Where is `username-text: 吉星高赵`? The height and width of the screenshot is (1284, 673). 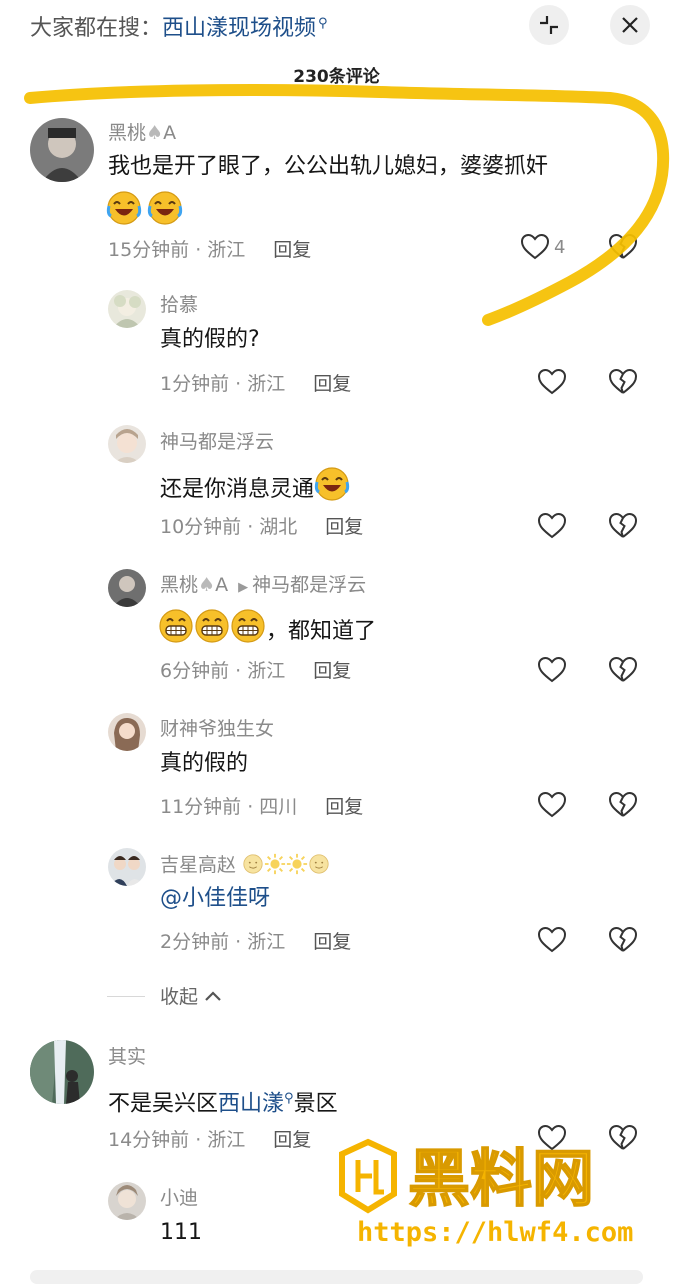
username-text: 吉星高赵 is located at coordinates (198, 865).